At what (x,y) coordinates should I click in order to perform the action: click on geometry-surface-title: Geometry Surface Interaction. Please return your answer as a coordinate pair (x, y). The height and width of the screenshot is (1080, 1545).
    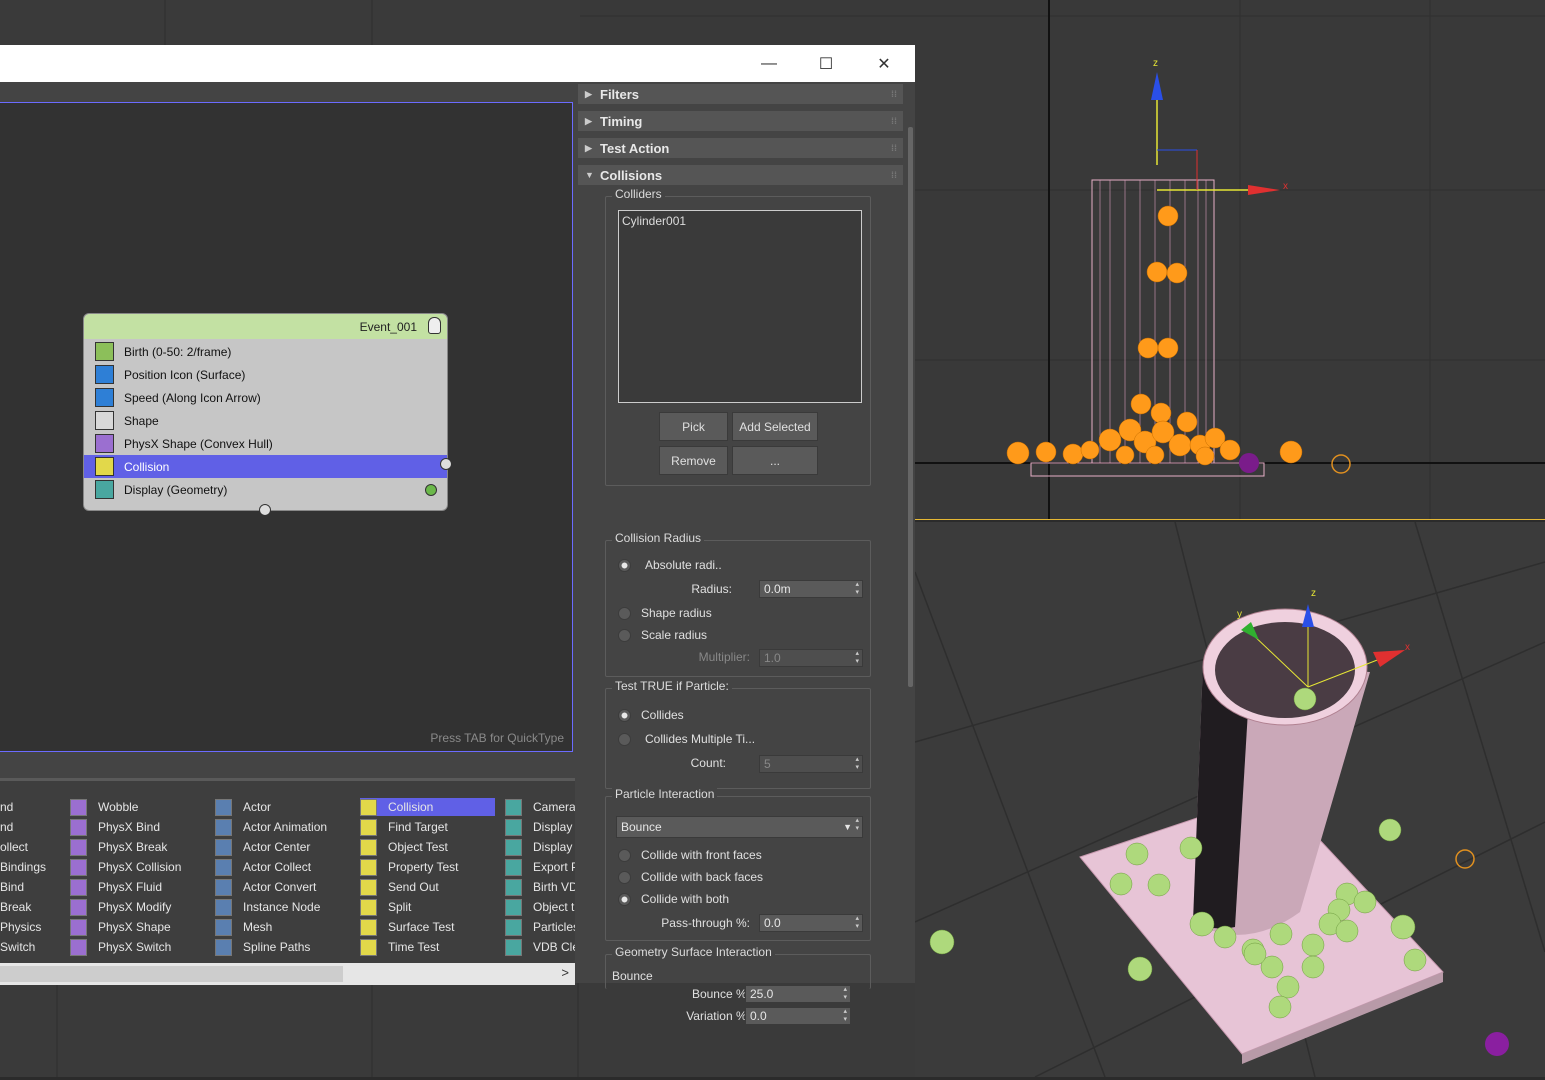
    Looking at the image, I should click on (693, 952).